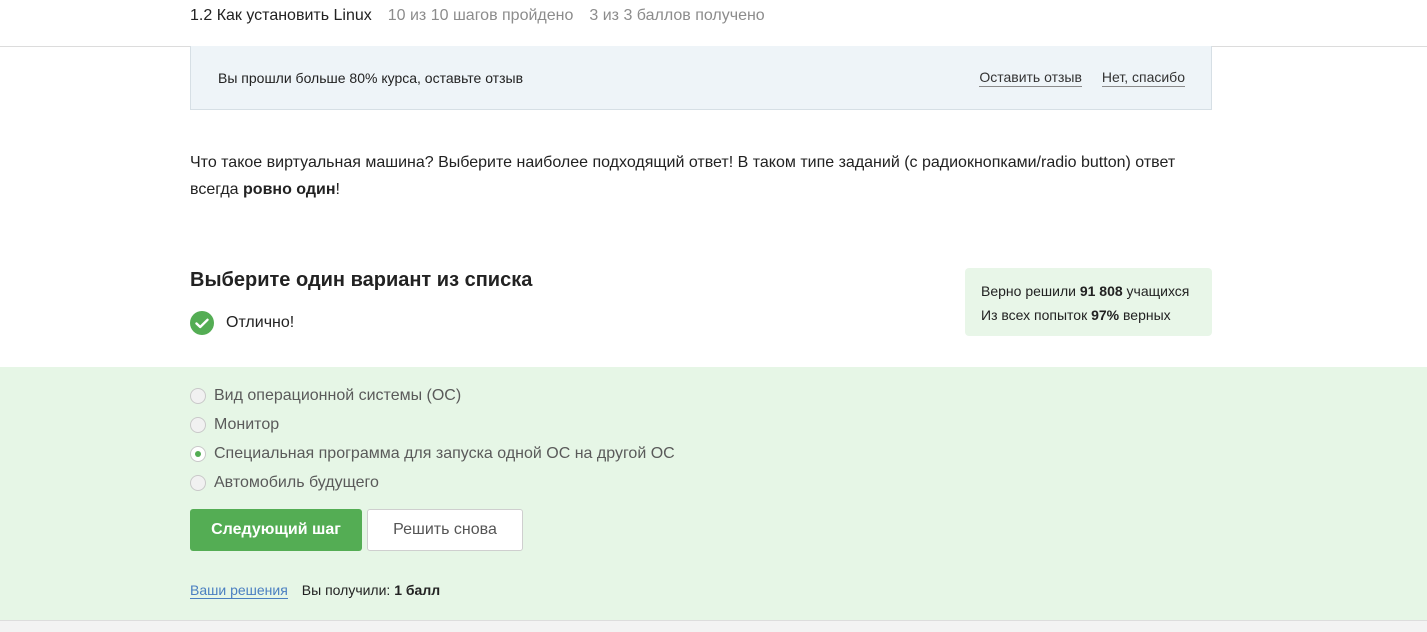  I want to click on check-icon, so click(202, 323).